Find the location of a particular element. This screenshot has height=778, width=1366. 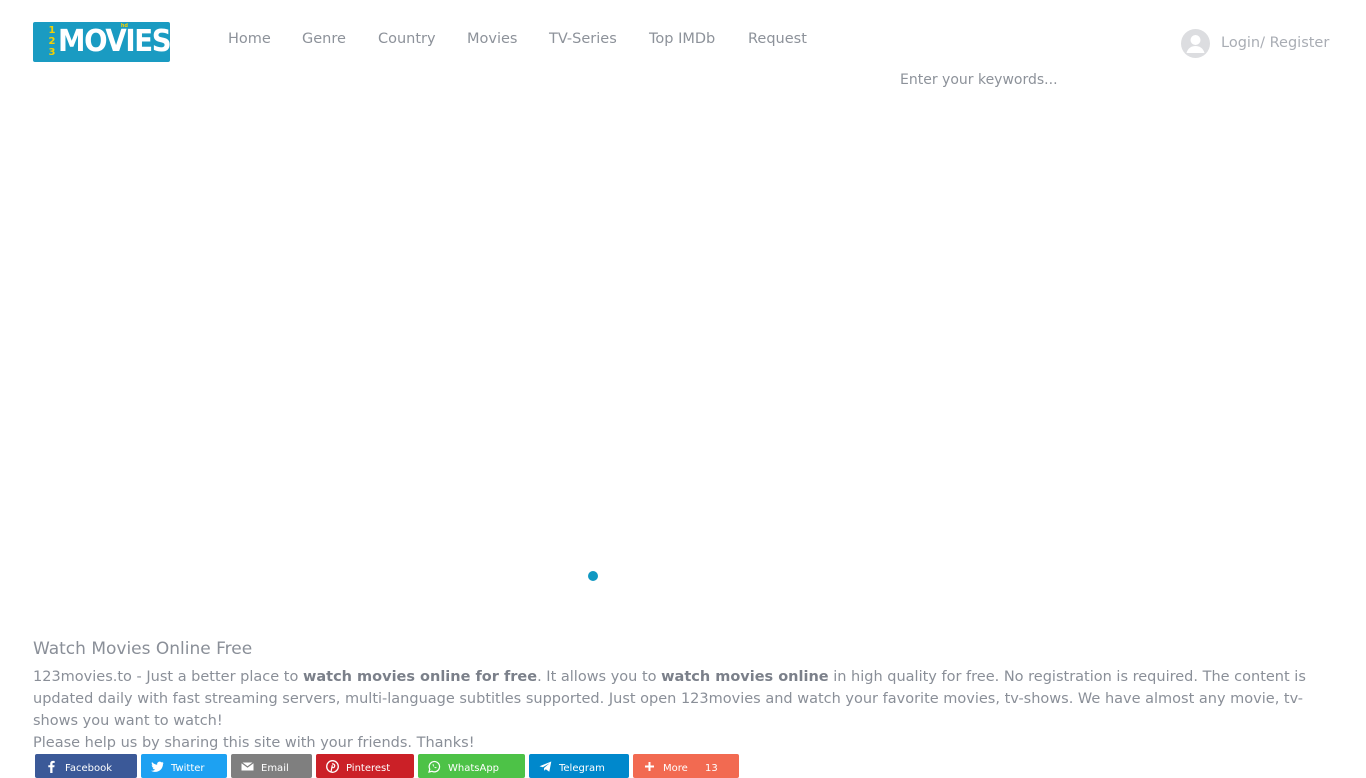

share-twitter-button: Twitter is located at coordinates (184, 766).